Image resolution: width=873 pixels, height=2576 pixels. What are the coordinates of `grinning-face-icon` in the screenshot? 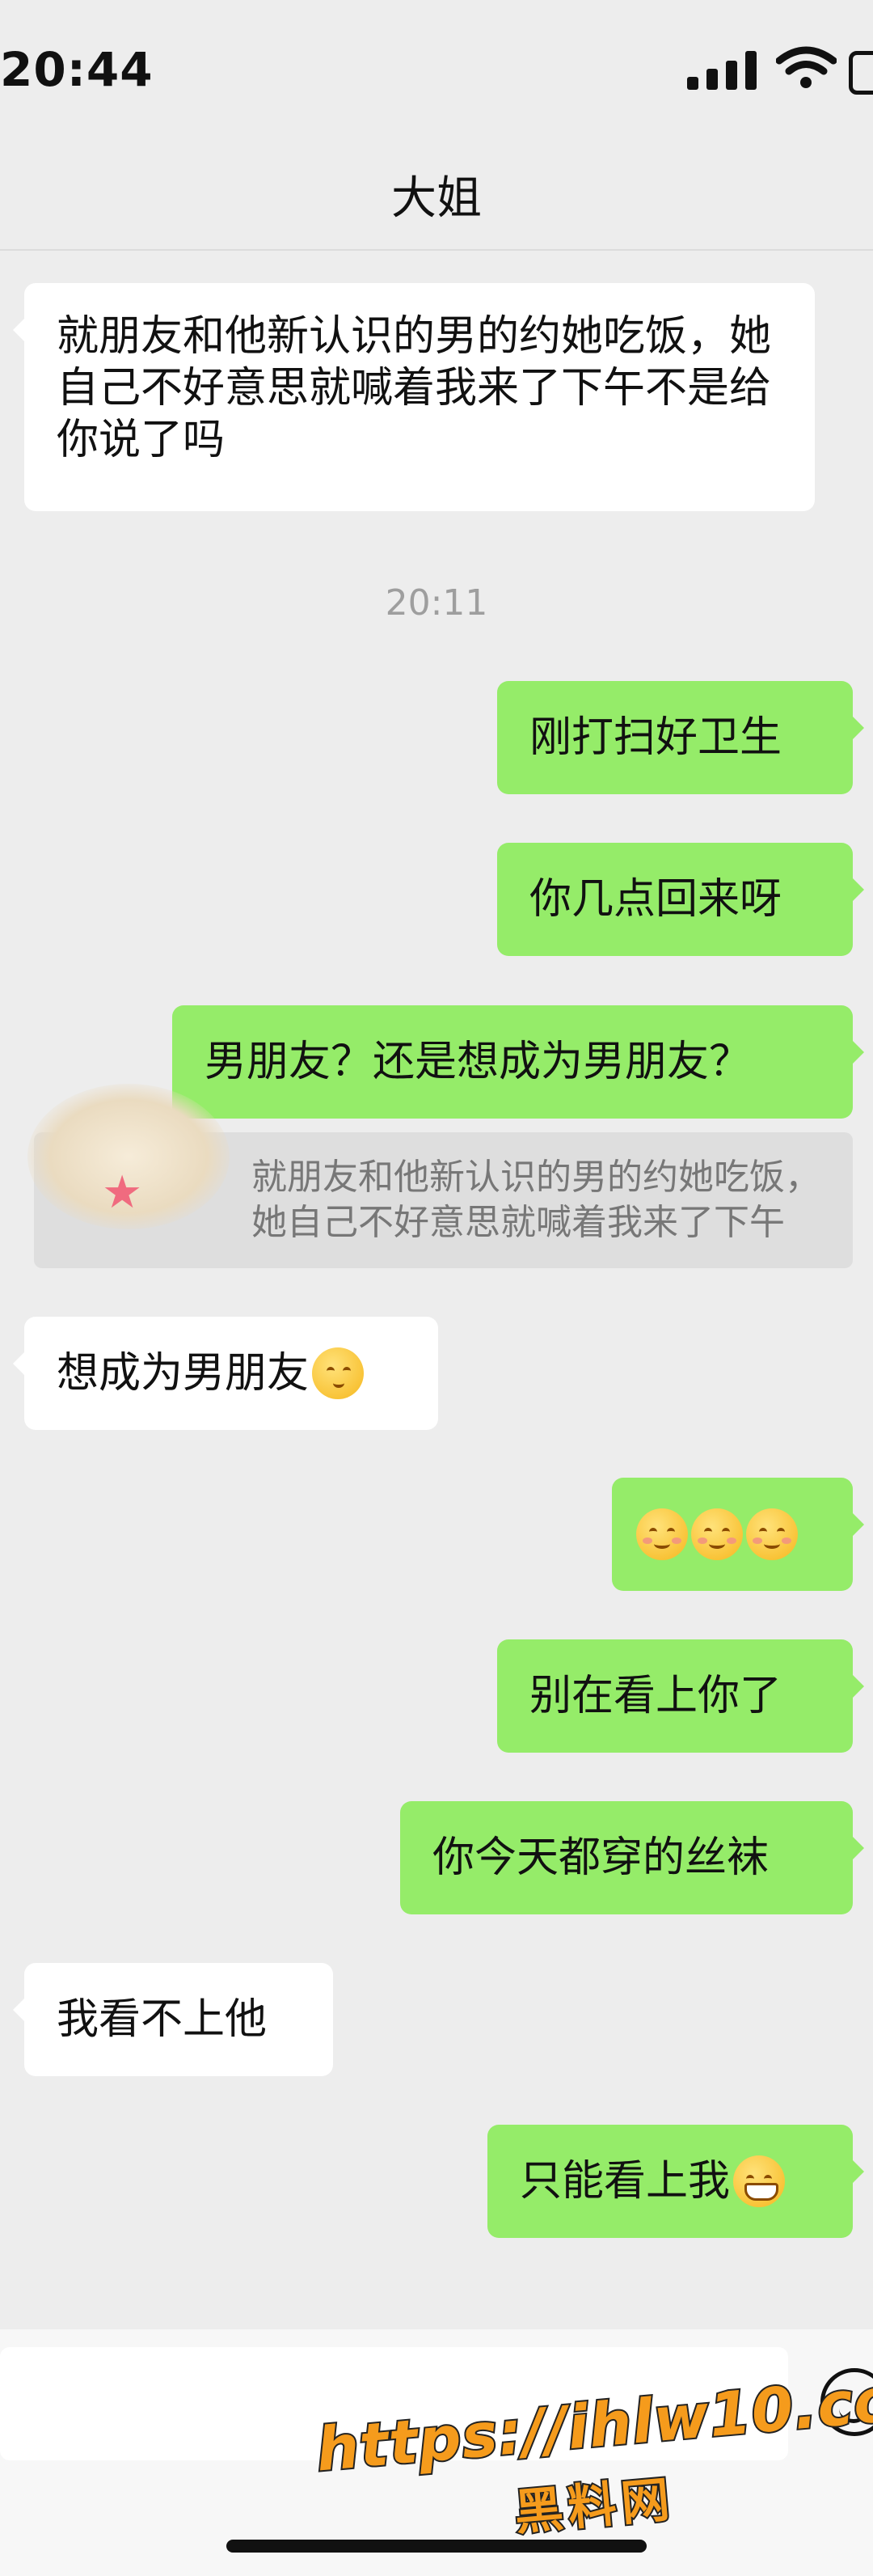 It's located at (760, 2181).